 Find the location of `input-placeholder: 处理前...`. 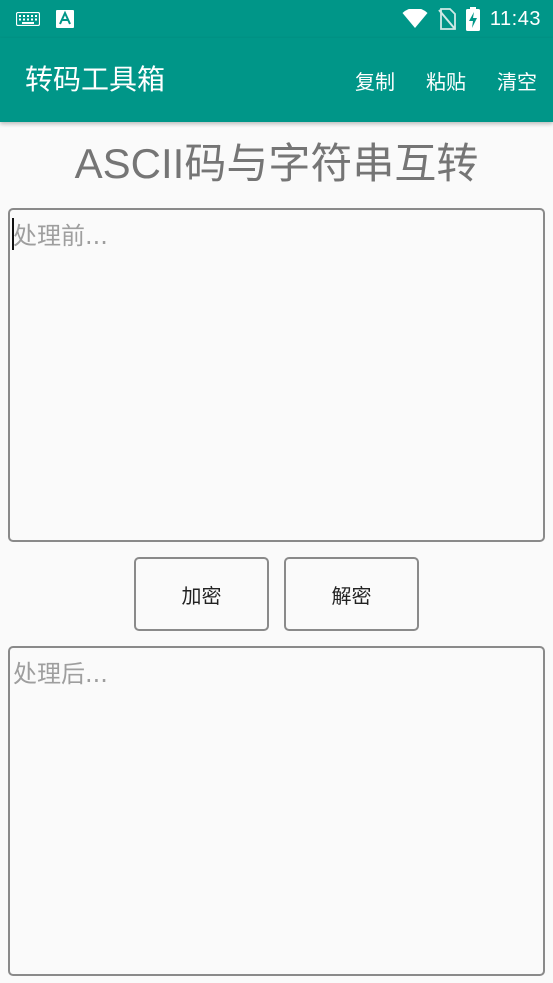

input-placeholder: 处理前... is located at coordinates (60, 236).